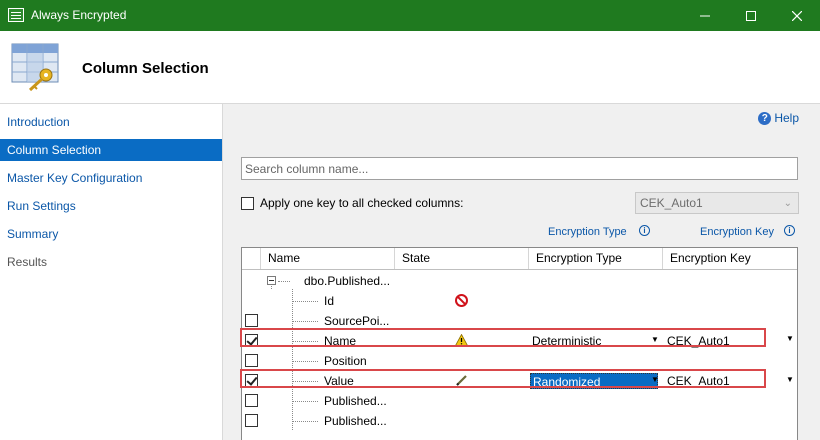 This screenshot has width=820, height=440. I want to click on minimize-icon, so click(705, 15).